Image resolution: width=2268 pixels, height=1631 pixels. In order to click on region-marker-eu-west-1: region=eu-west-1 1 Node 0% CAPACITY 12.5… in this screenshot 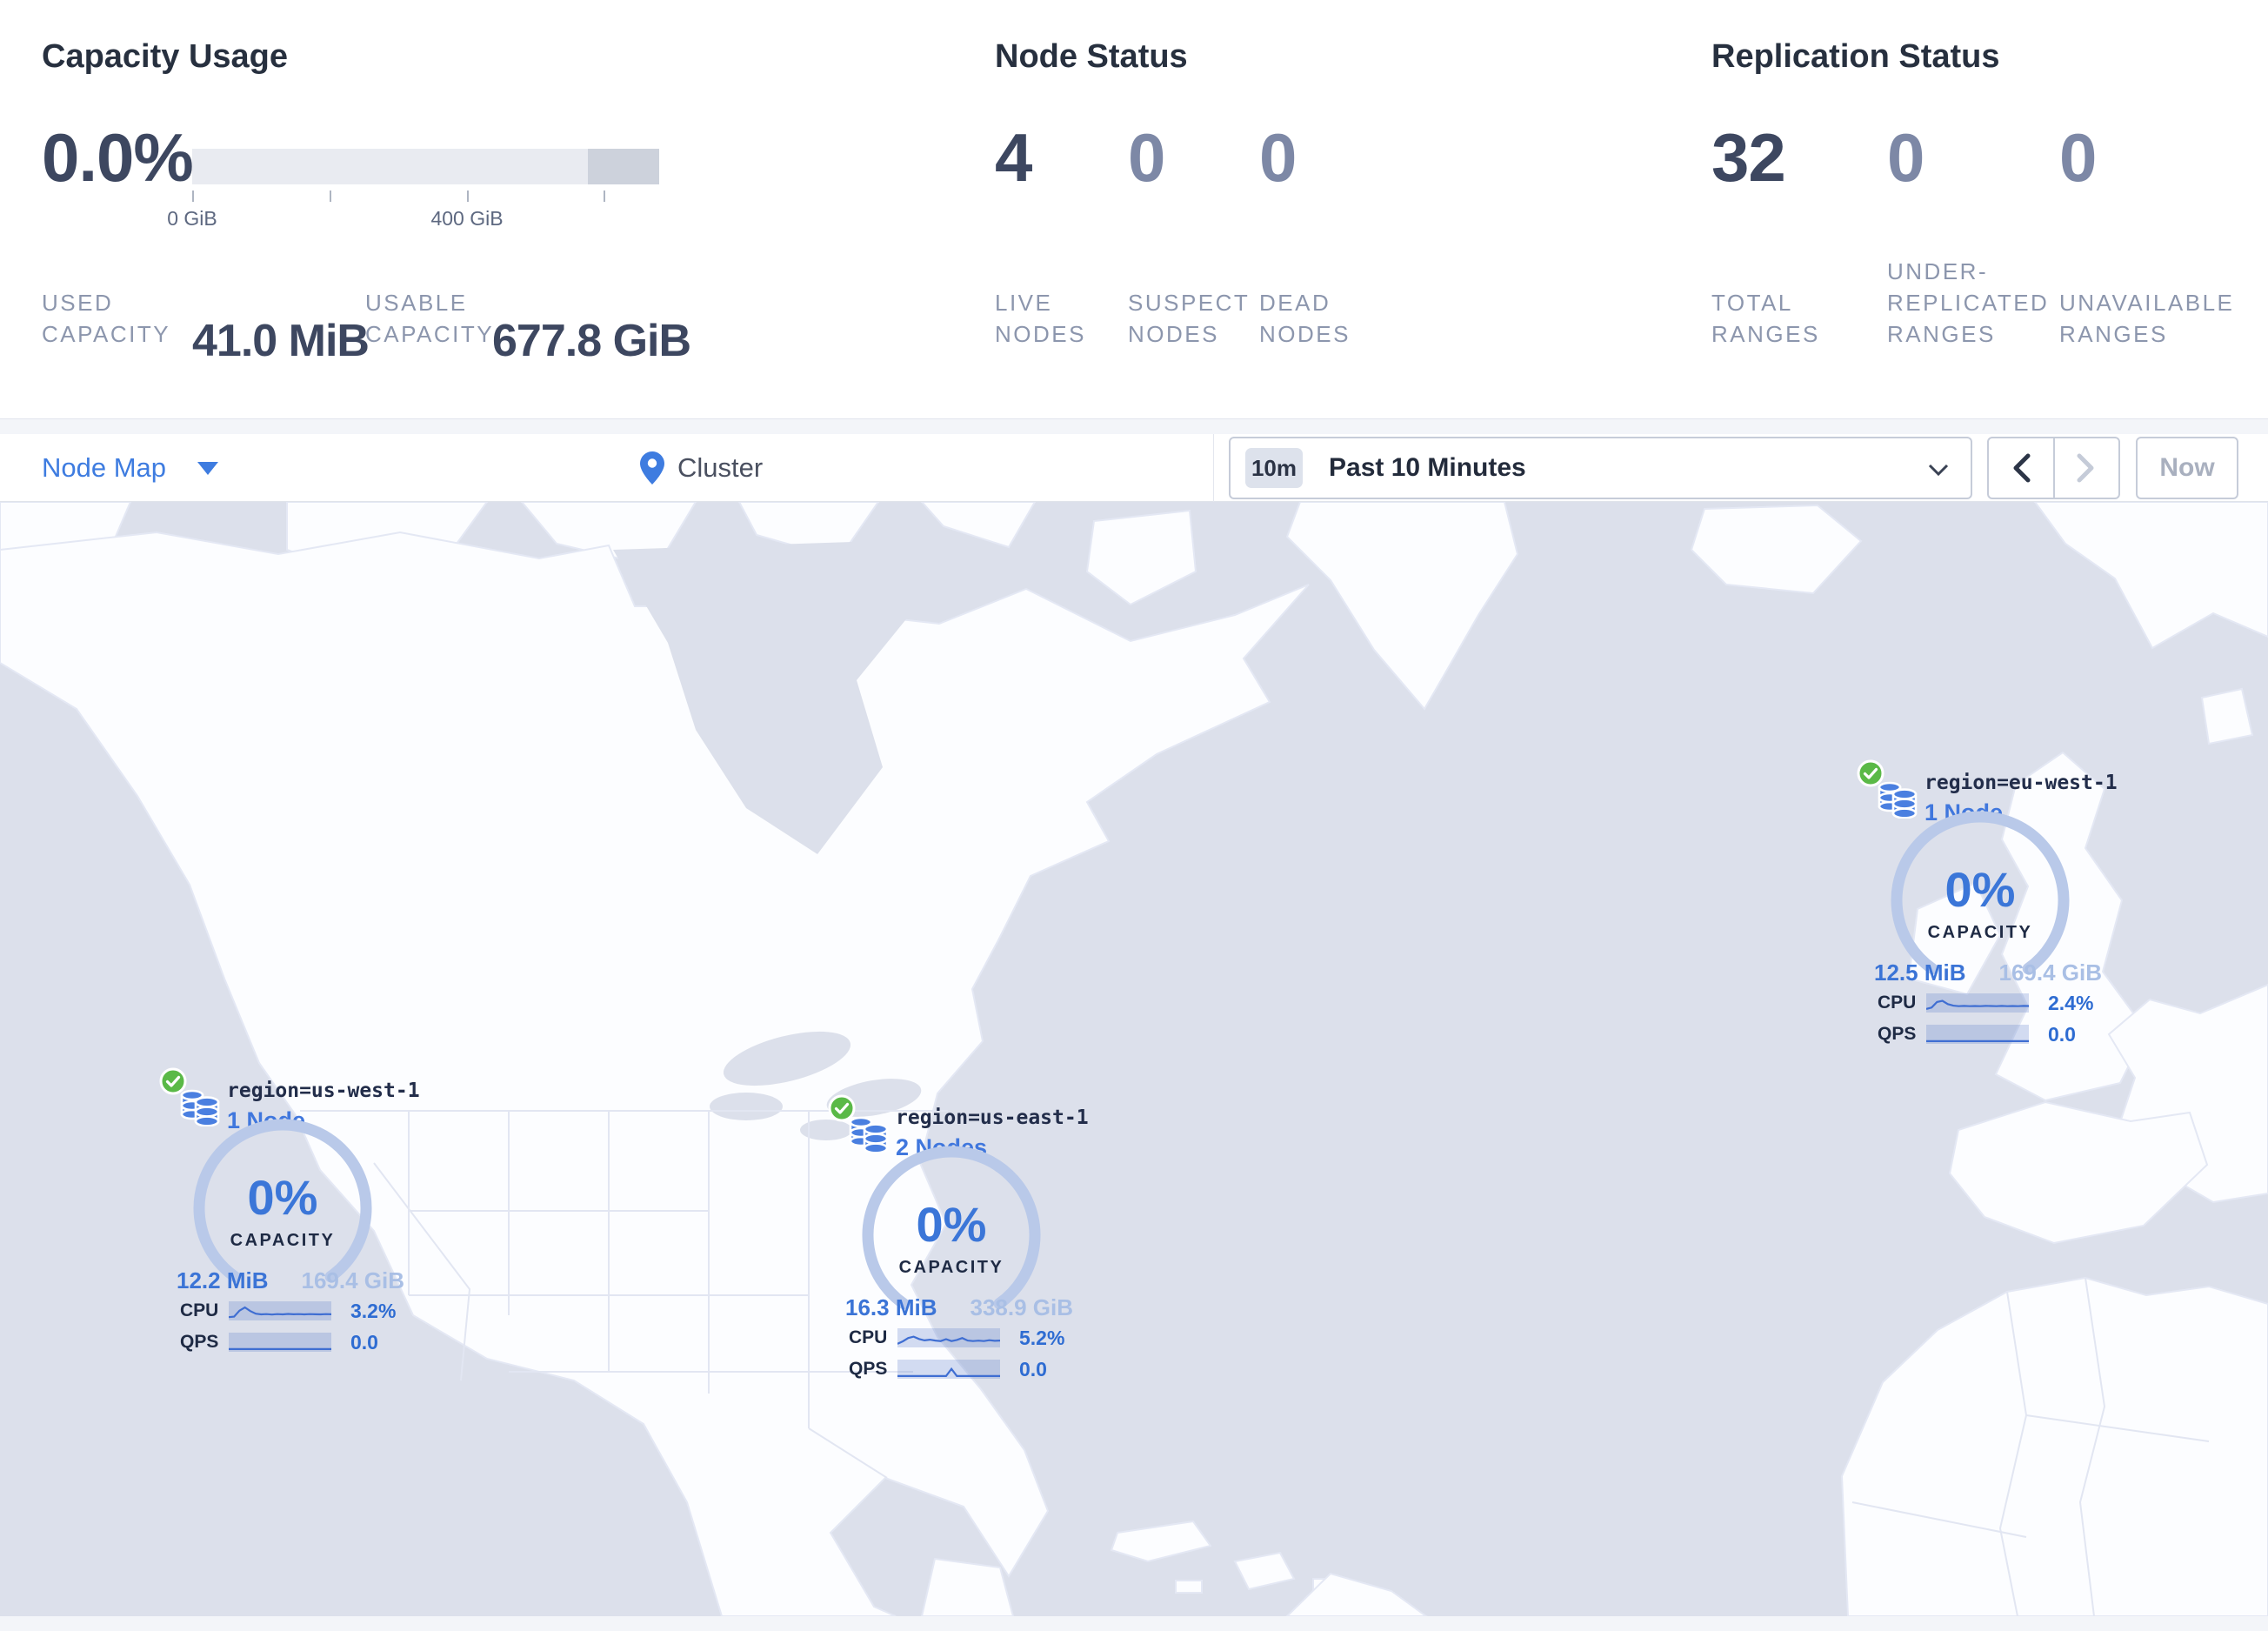, I will do `click(1991, 909)`.